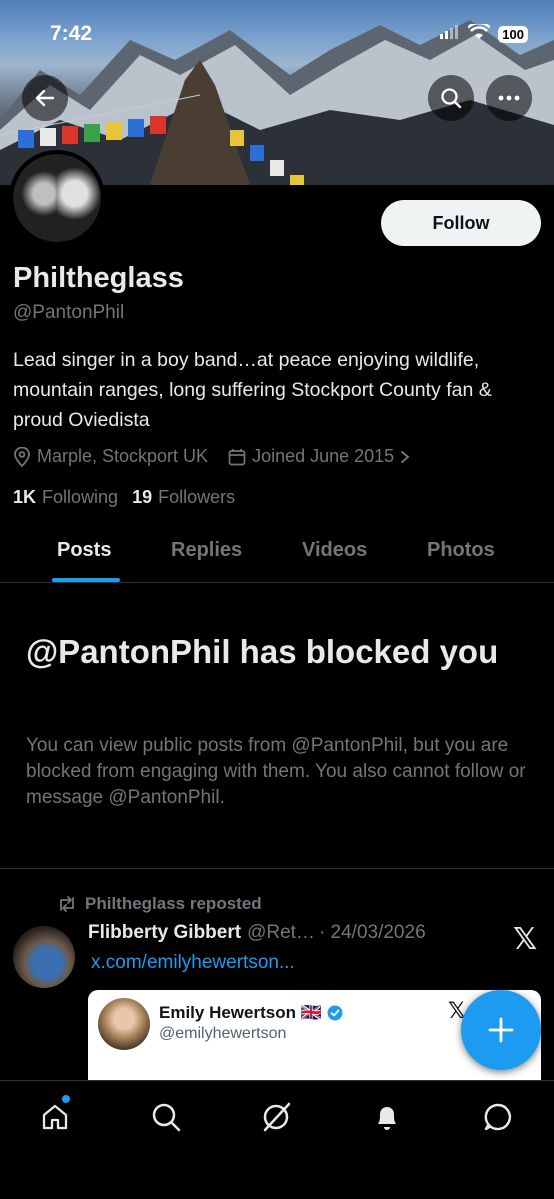 The width and height of the screenshot is (554, 1199). I want to click on notifications-icon, so click(387, 1118).